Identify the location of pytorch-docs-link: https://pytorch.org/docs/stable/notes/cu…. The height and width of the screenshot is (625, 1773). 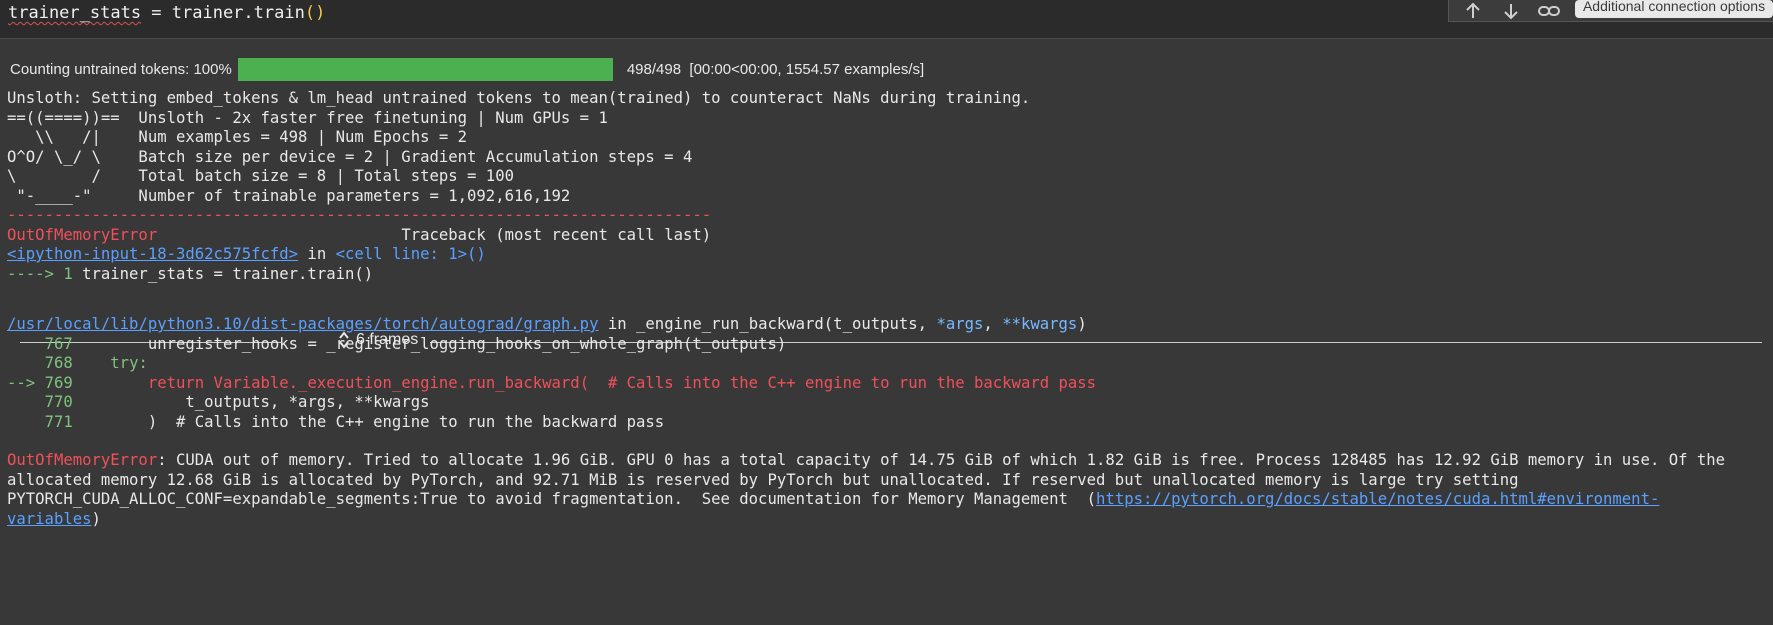
(1377, 499).